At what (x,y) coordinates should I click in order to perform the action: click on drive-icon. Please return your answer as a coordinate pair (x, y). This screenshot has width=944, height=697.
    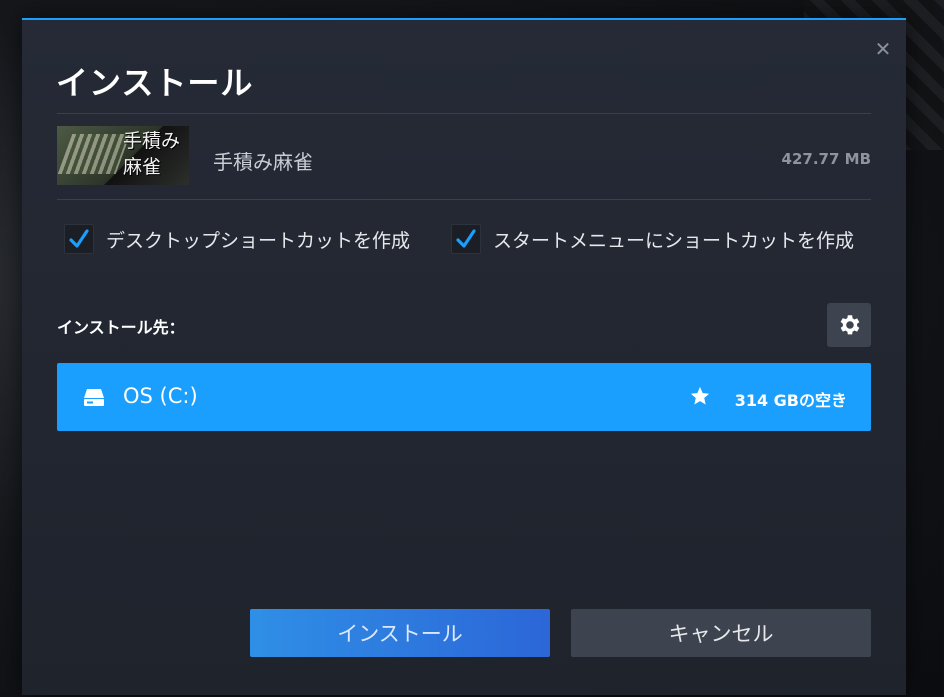
    Looking at the image, I should click on (94, 397).